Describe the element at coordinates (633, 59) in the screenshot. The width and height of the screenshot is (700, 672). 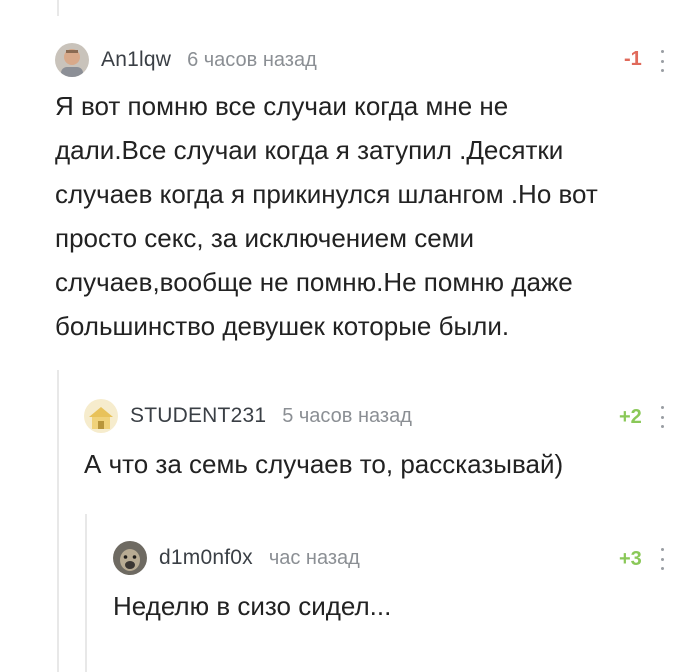
I see `rating-value: -1` at that location.